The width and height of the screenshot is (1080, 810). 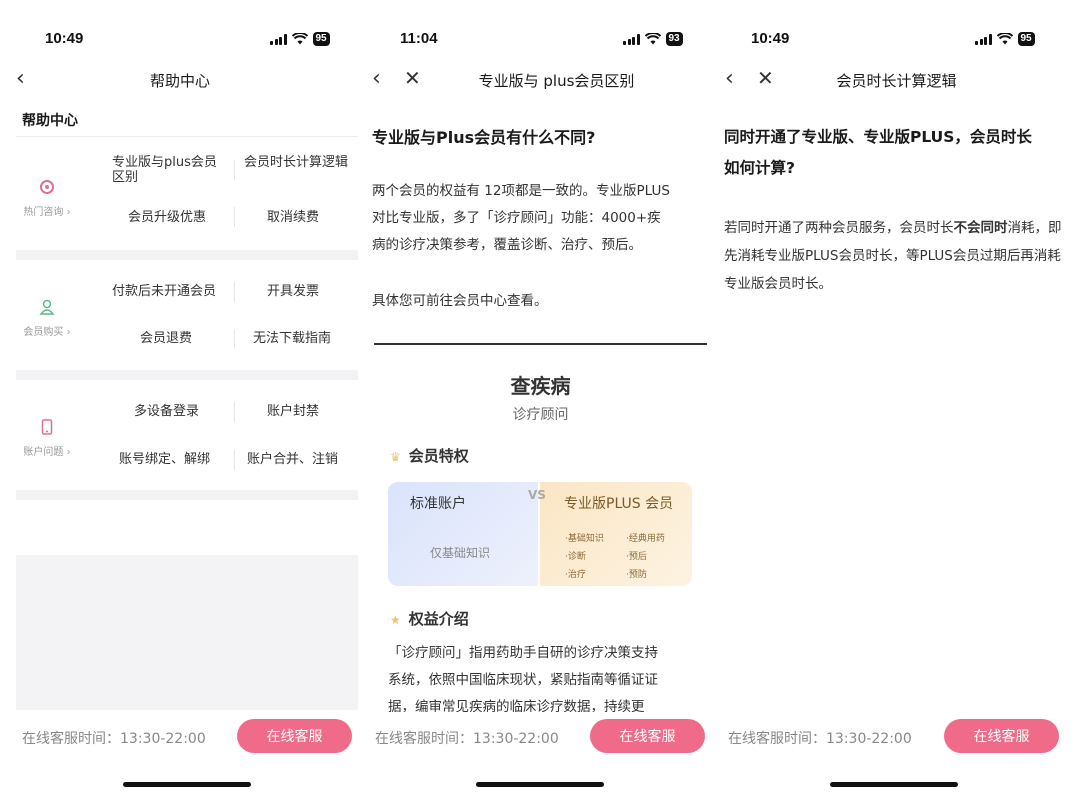 What do you see at coordinates (293, 291) in the screenshot?
I see `faq-item: 开具发票` at bounding box center [293, 291].